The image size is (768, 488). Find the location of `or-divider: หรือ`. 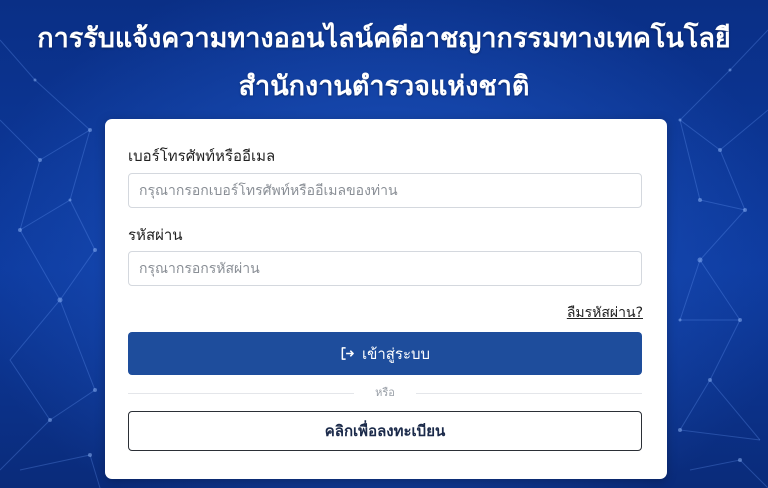

or-divider: หรือ is located at coordinates (385, 393).